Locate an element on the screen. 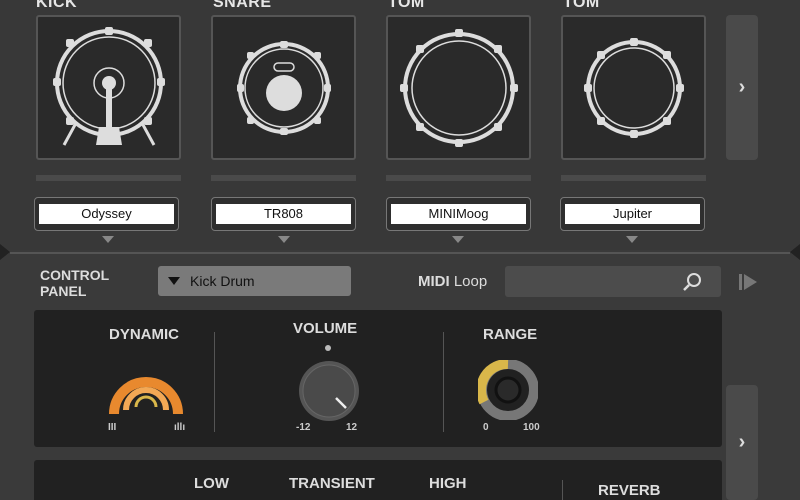  section-divider is located at coordinates (400, 253).